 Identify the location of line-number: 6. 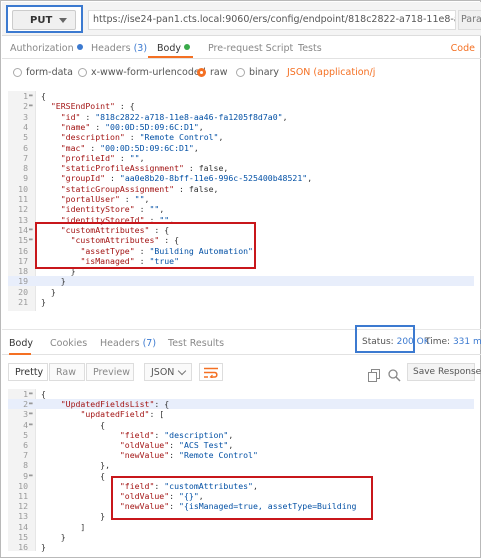
(25, 147).